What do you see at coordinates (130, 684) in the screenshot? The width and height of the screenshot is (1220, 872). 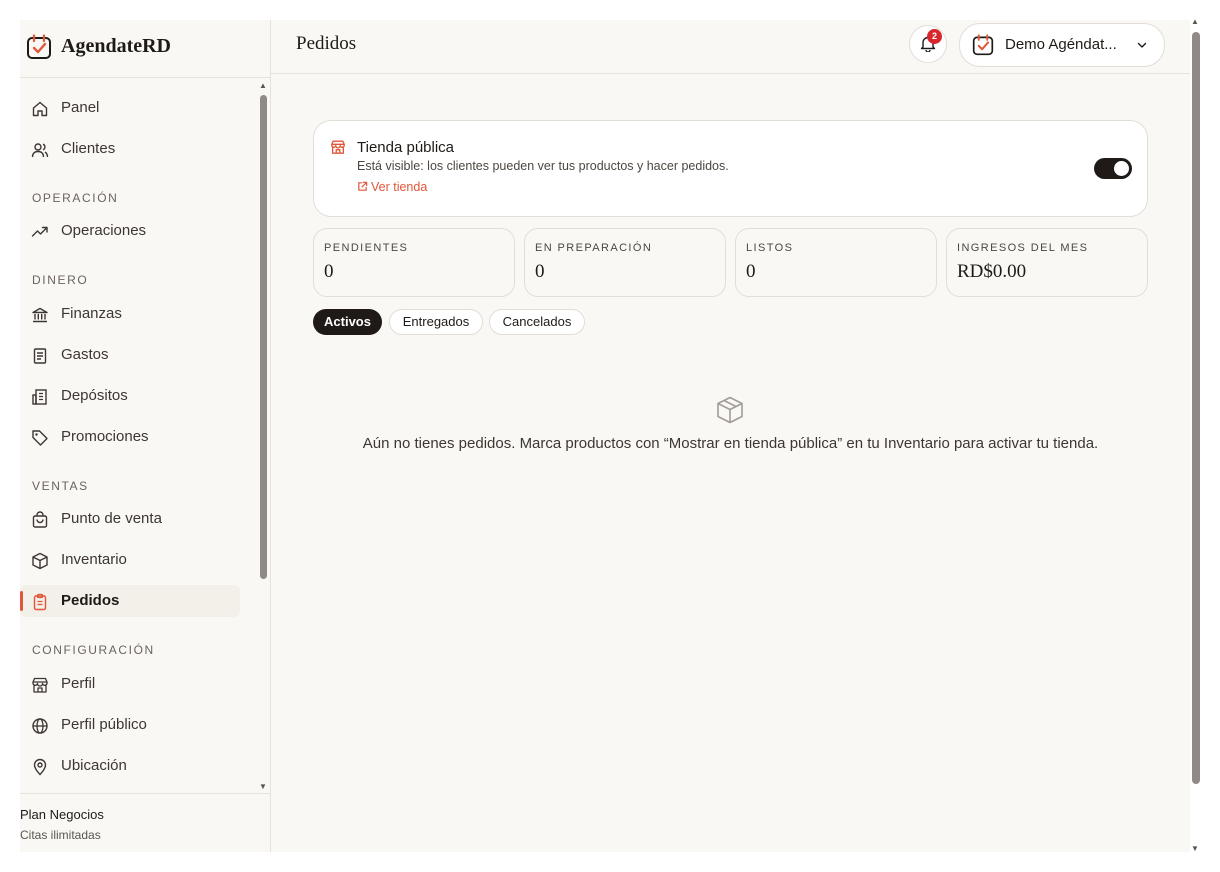 I see `sidebar-item-perfil: Perfil` at bounding box center [130, 684].